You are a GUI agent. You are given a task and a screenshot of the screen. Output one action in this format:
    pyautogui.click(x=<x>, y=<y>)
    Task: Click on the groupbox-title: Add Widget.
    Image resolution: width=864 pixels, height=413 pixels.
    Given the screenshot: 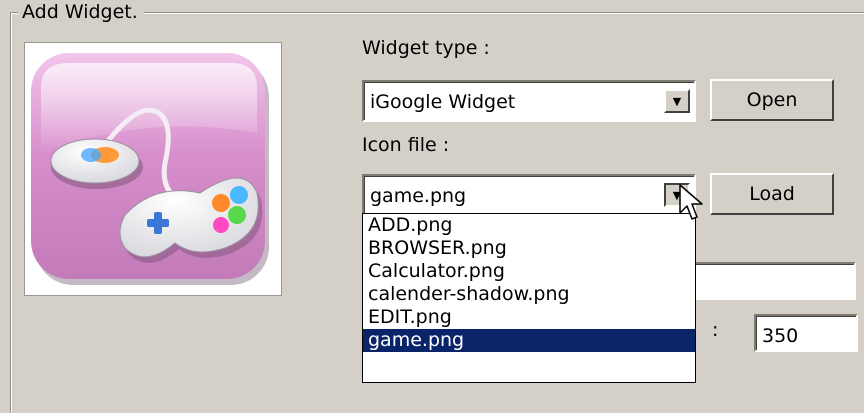 What is the action you would take?
    pyautogui.click(x=81, y=12)
    